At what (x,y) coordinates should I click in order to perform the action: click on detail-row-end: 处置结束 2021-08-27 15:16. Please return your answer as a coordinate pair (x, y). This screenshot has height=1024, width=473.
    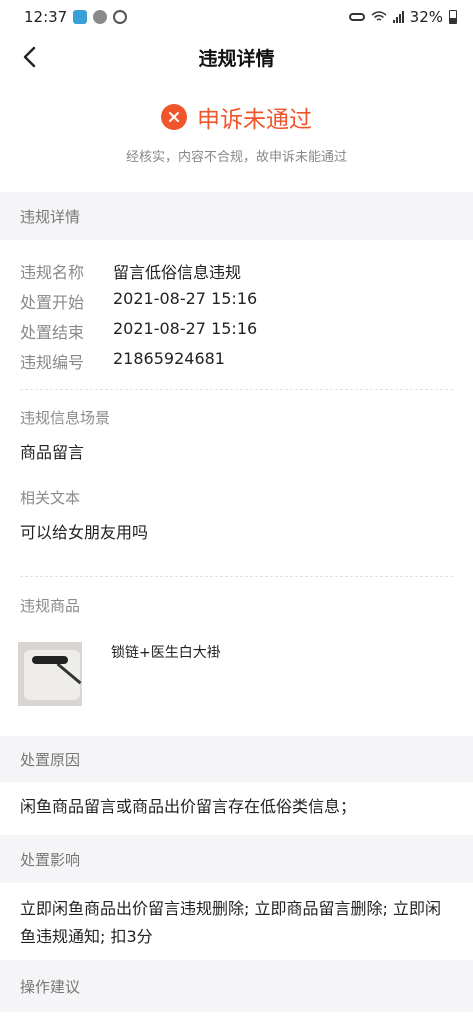
    Looking at the image, I should click on (138, 331).